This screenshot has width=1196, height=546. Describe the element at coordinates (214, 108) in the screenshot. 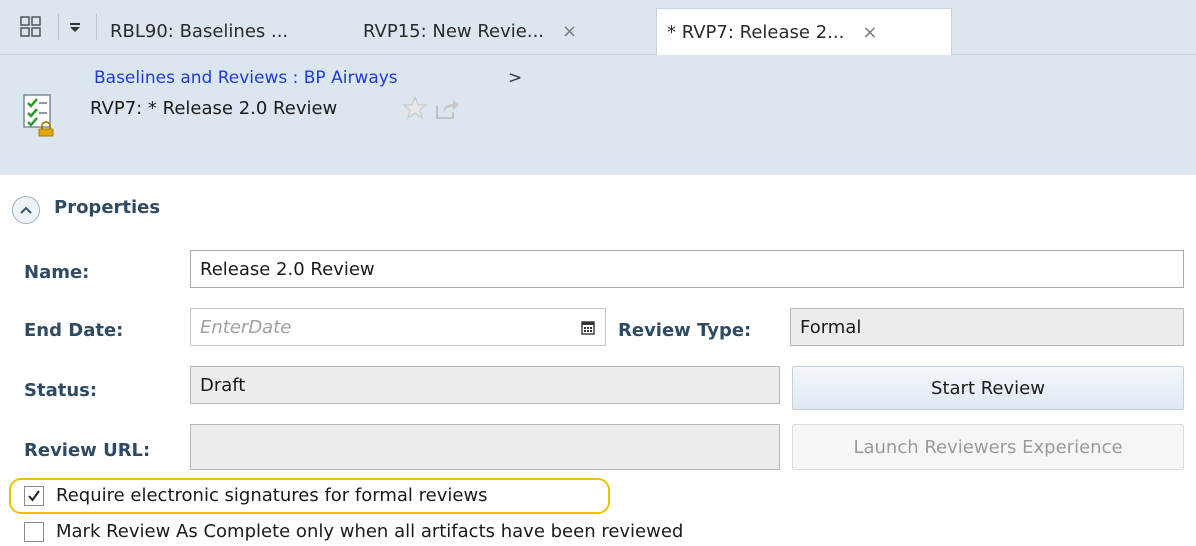

I see `page-title: RVP7: * Release 2.0 Review` at that location.